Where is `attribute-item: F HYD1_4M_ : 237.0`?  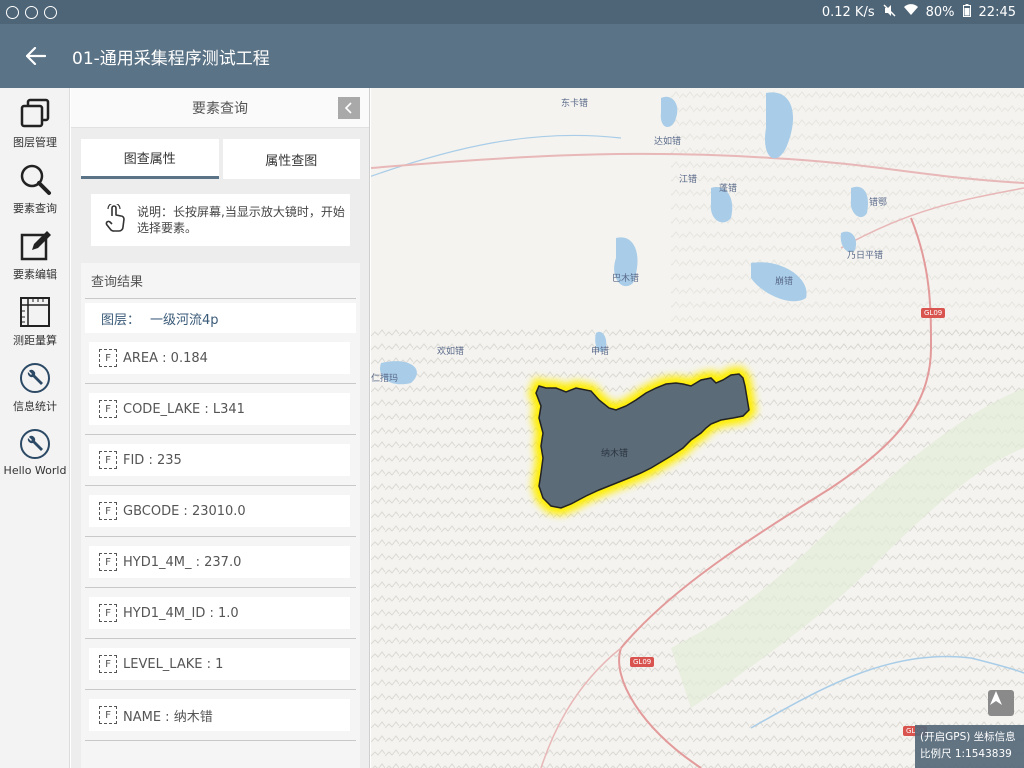 attribute-item: F HYD1_4M_ : 237.0 is located at coordinates (219, 562).